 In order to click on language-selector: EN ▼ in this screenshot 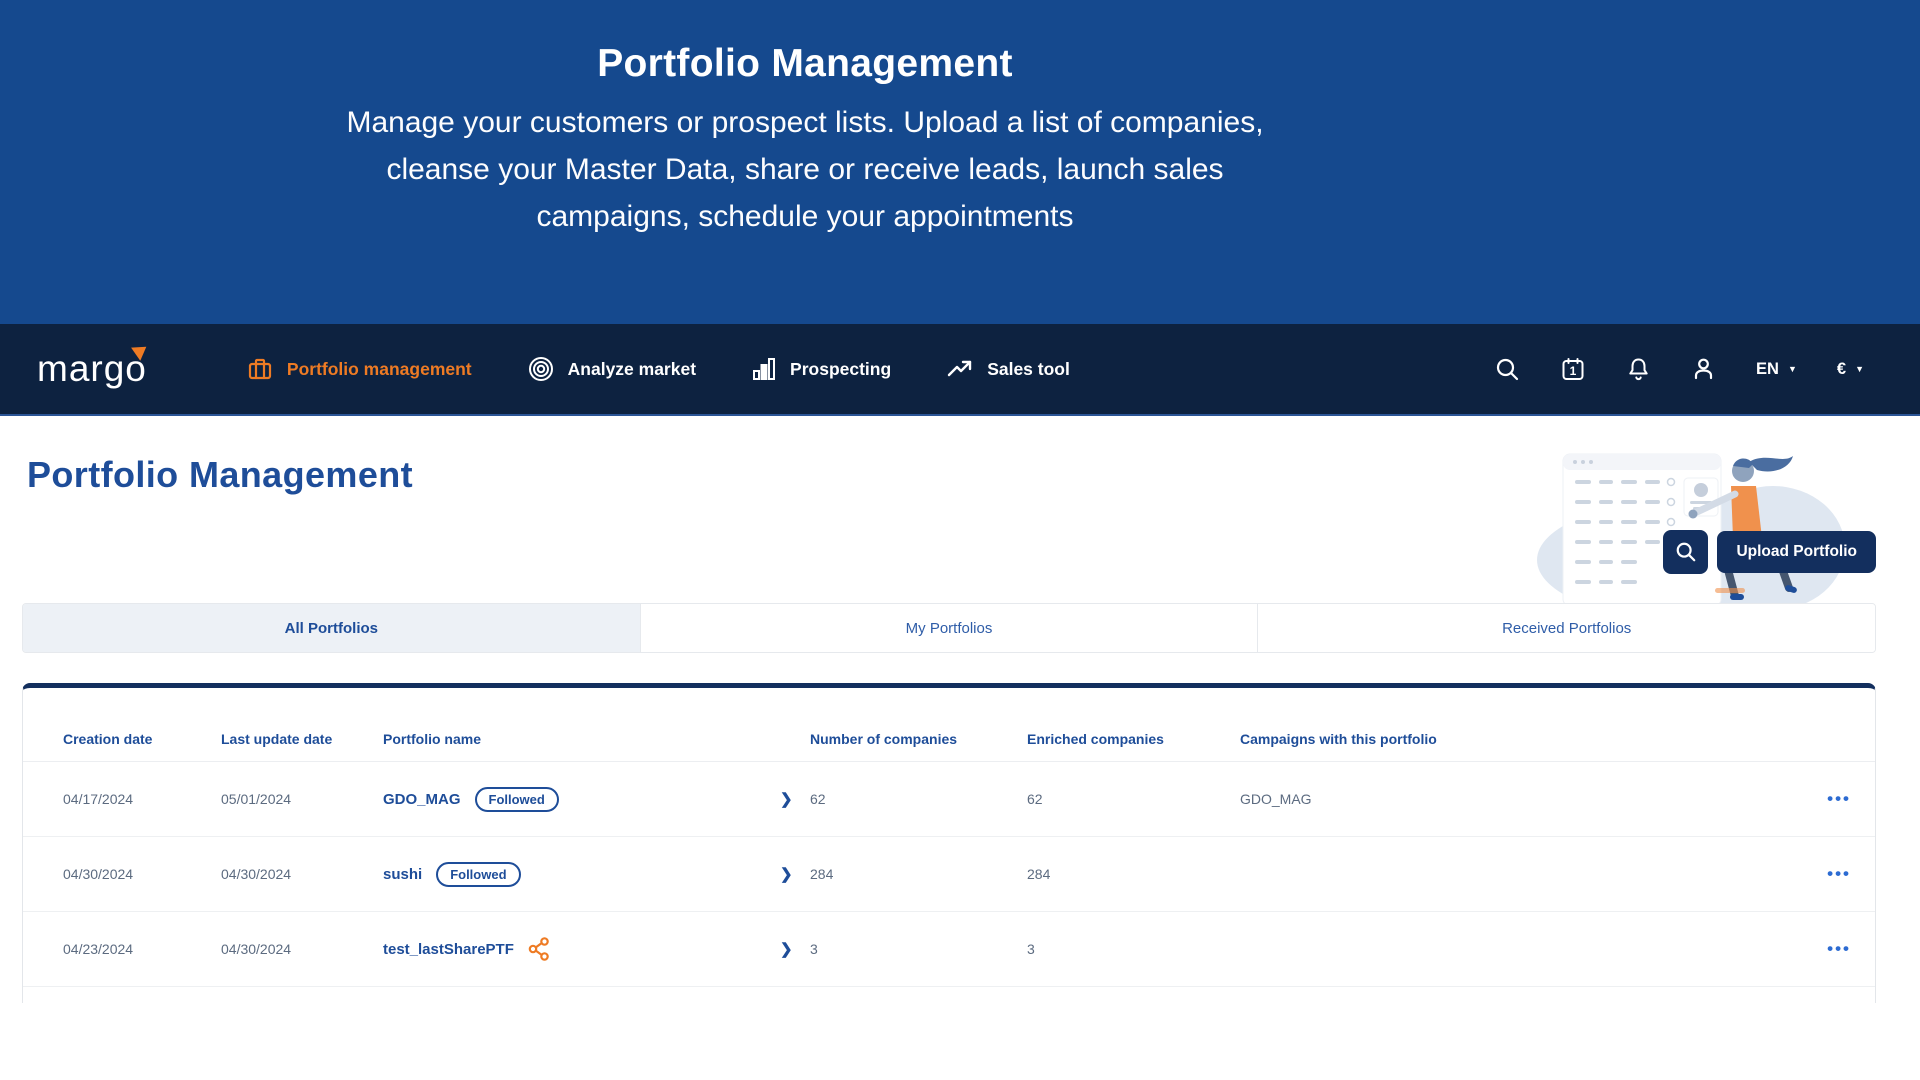, I will do `click(1776, 369)`.